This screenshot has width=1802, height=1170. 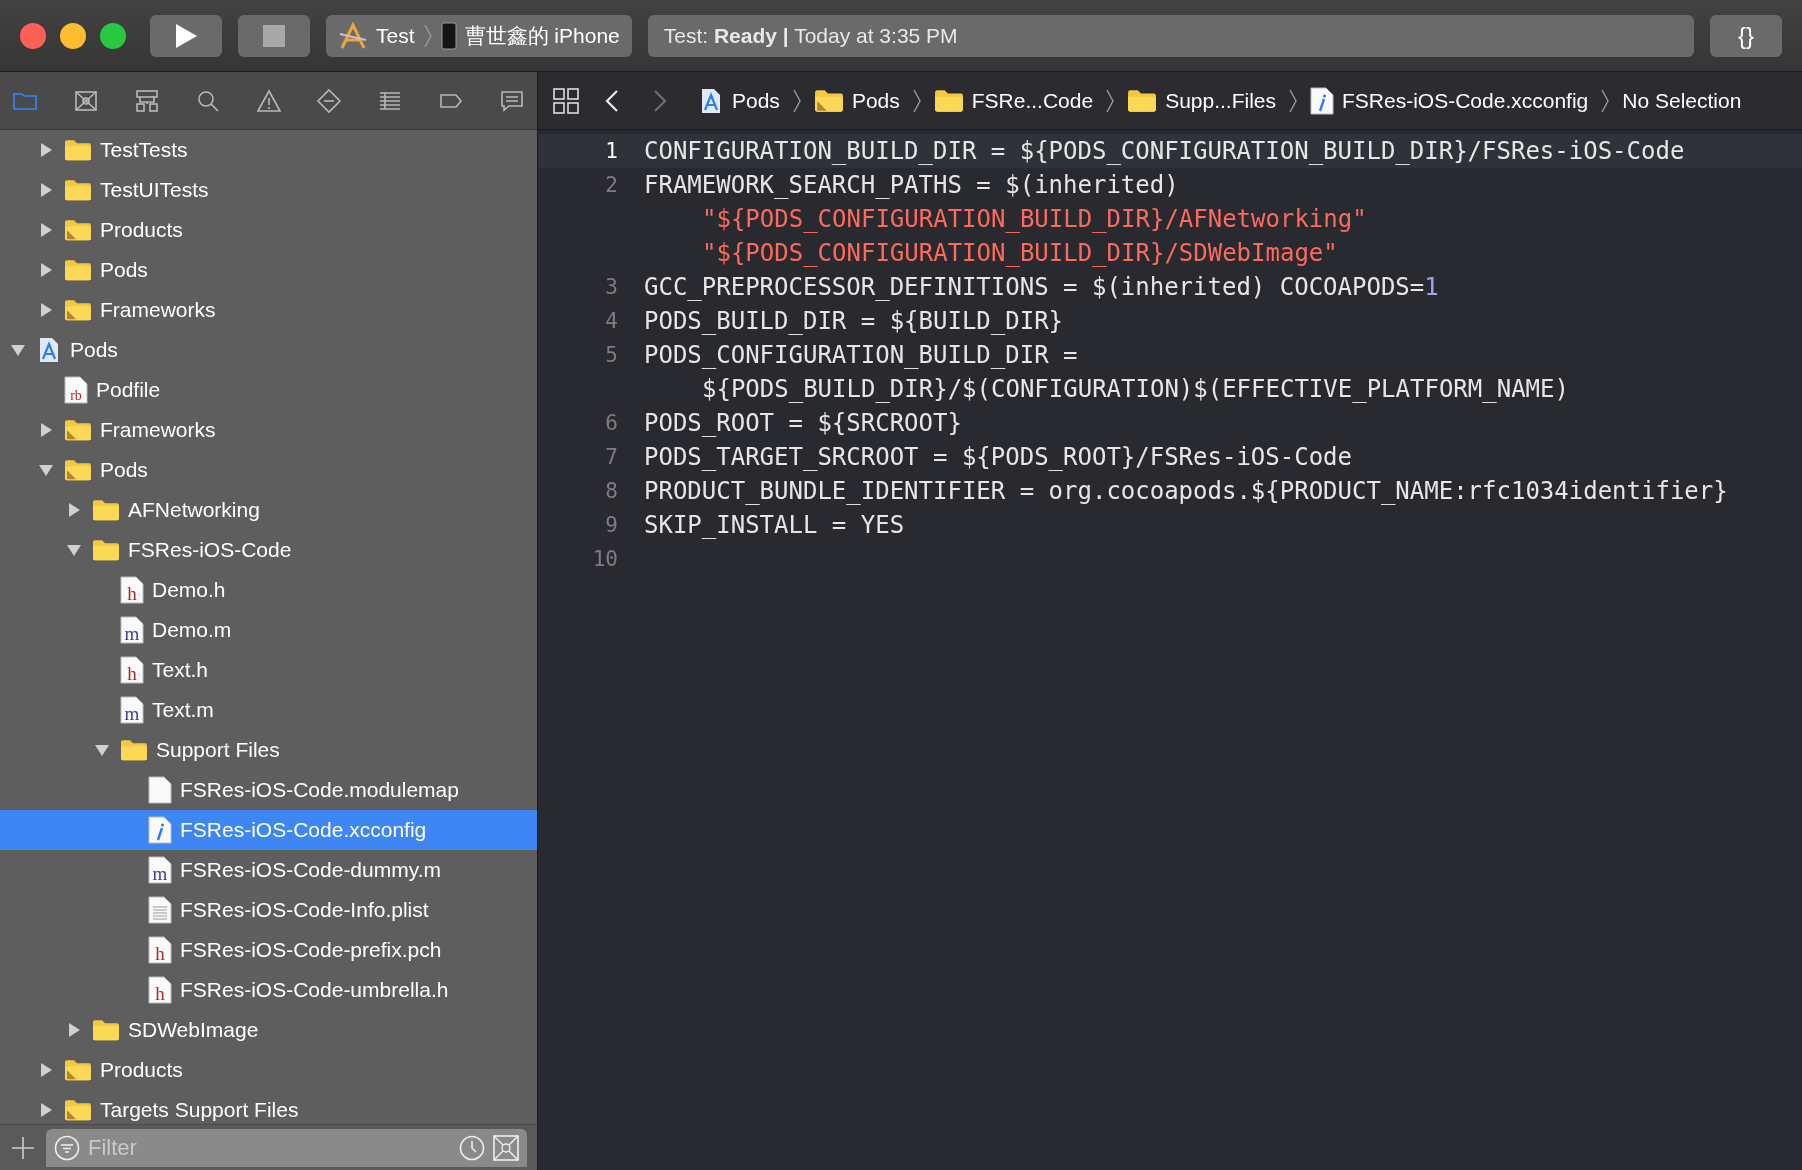 What do you see at coordinates (268, 390) in the screenshot?
I see `navigator-row: rb Podfile` at bounding box center [268, 390].